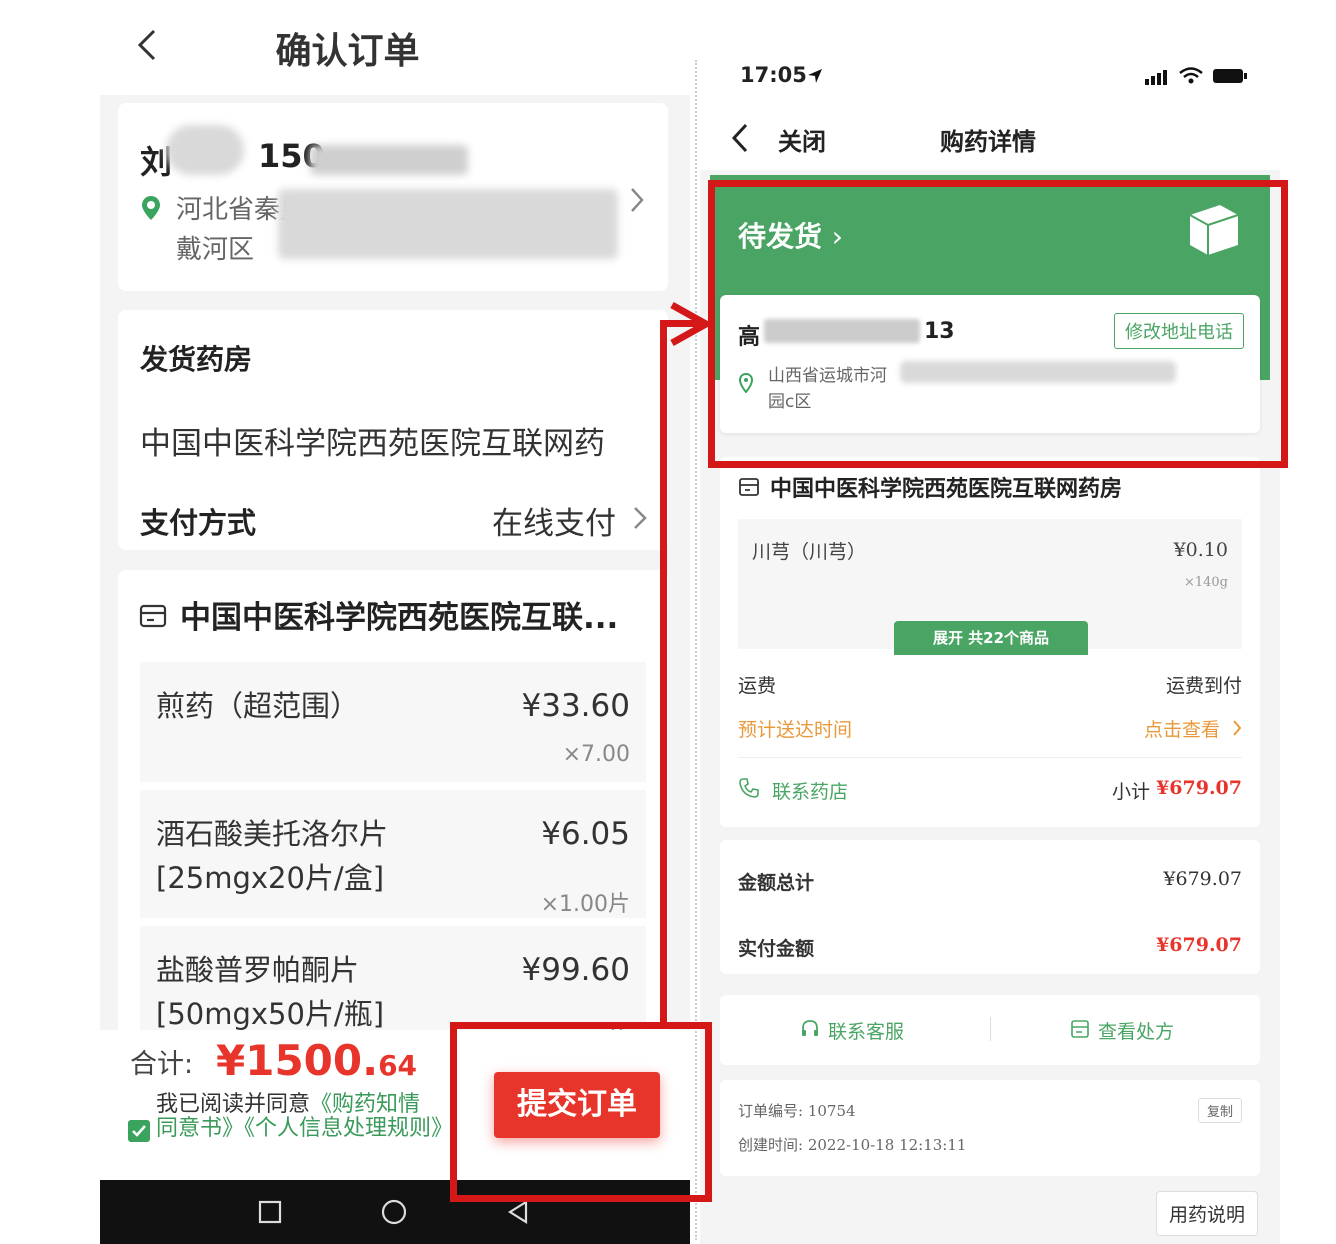  What do you see at coordinates (581, 1112) in the screenshot?
I see `highlight-box-submit` at bounding box center [581, 1112].